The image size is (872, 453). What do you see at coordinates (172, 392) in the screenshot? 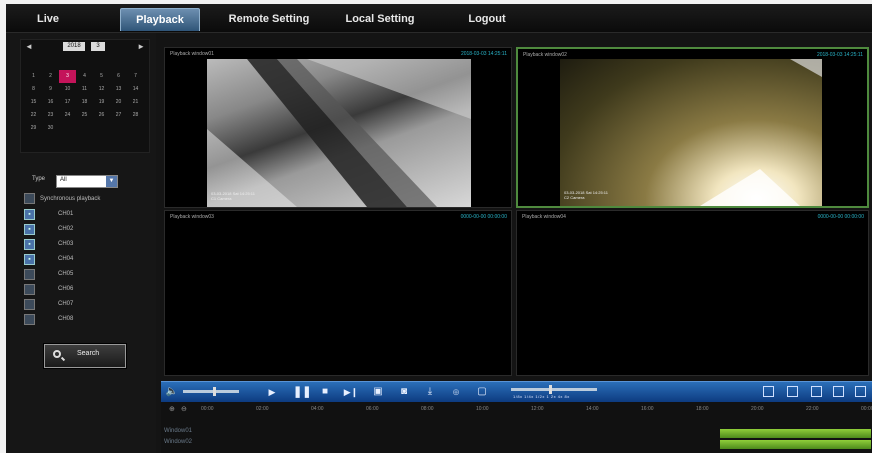
I see `volume-icon: 🔈` at bounding box center [172, 392].